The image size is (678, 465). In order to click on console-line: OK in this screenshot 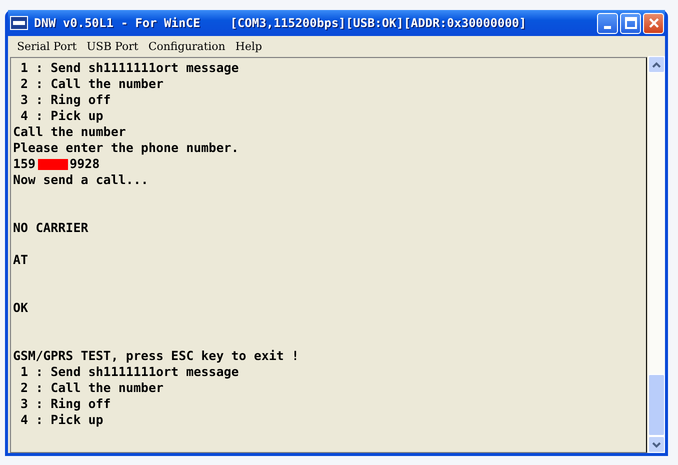, I will do `click(20, 308)`.